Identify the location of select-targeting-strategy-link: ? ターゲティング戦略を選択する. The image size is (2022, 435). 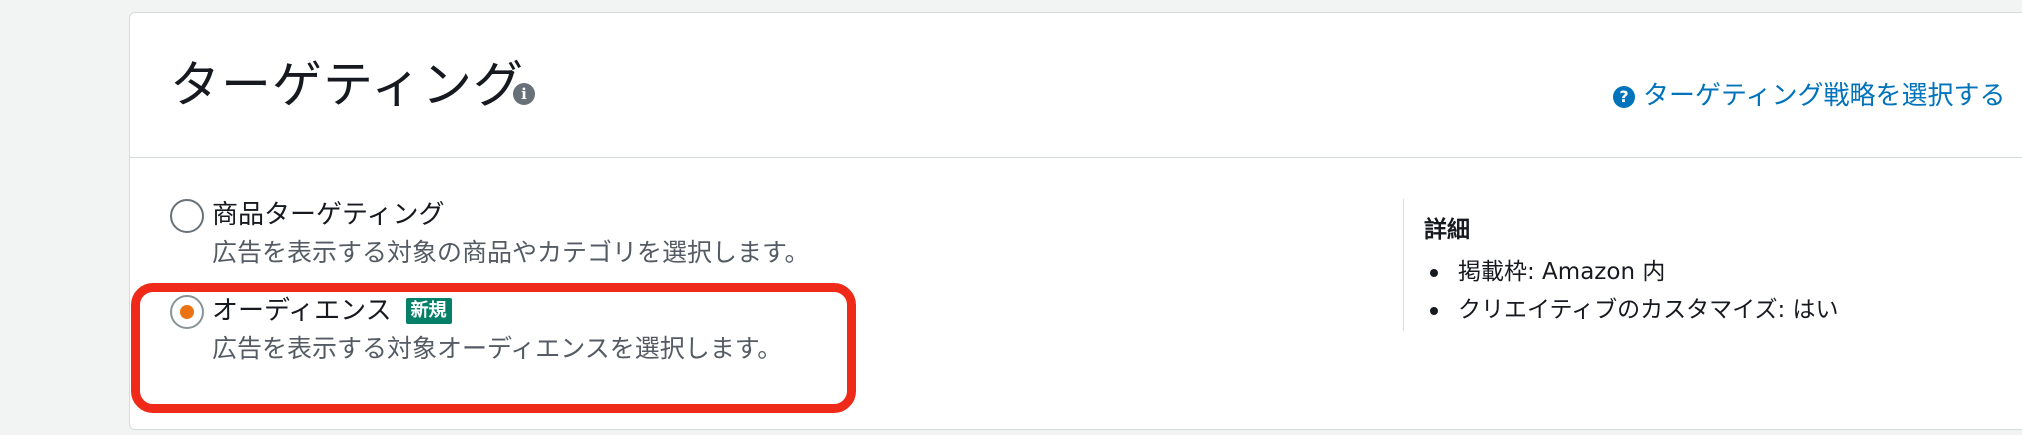
(1809, 96).